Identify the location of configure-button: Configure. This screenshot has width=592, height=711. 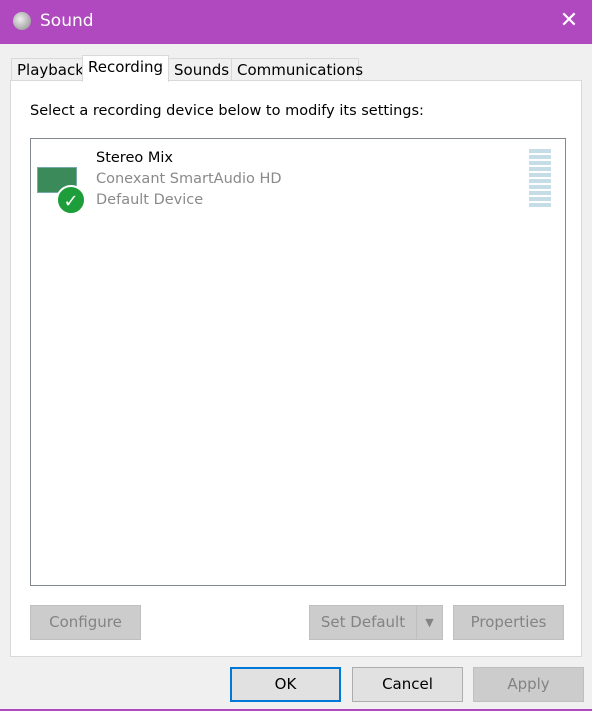
(85, 622).